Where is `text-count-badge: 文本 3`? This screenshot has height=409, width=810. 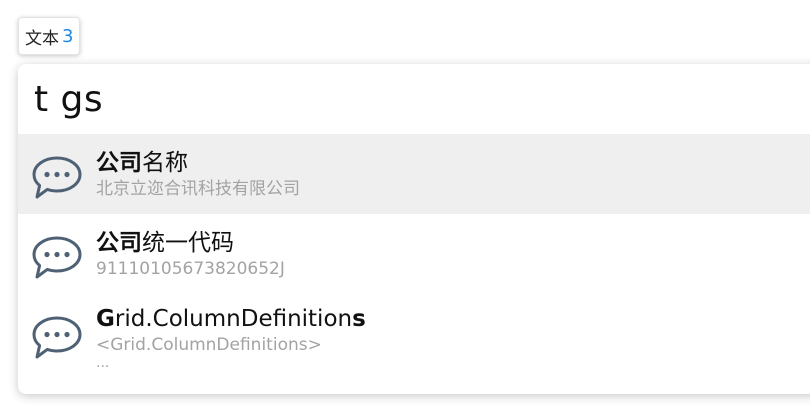 text-count-badge: 文本 3 is located at coordinates (49, 36).